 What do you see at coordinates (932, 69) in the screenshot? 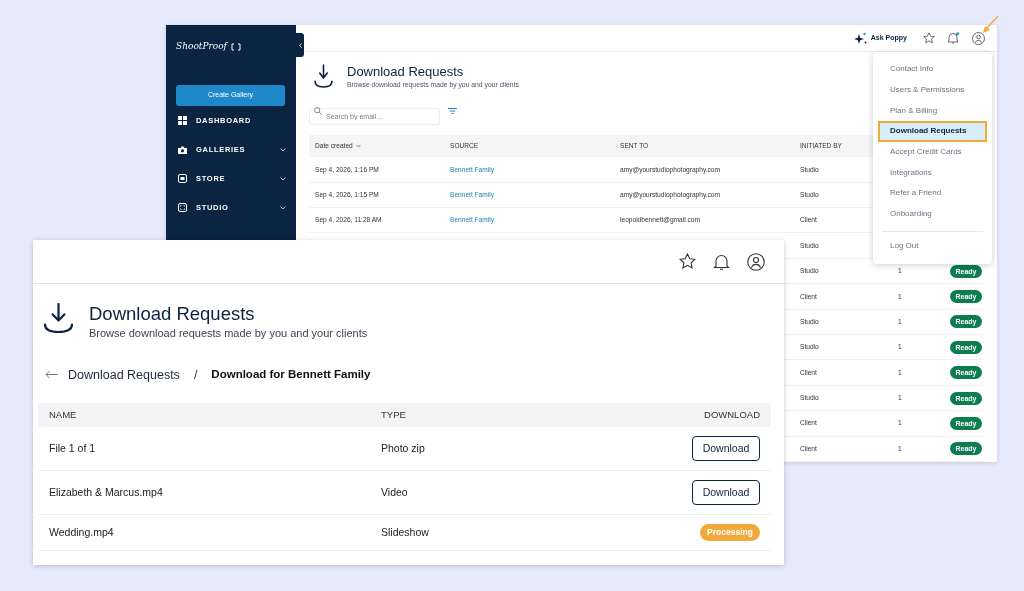
I see `menu-item: Contact Info` at bounding box center [932, 69].